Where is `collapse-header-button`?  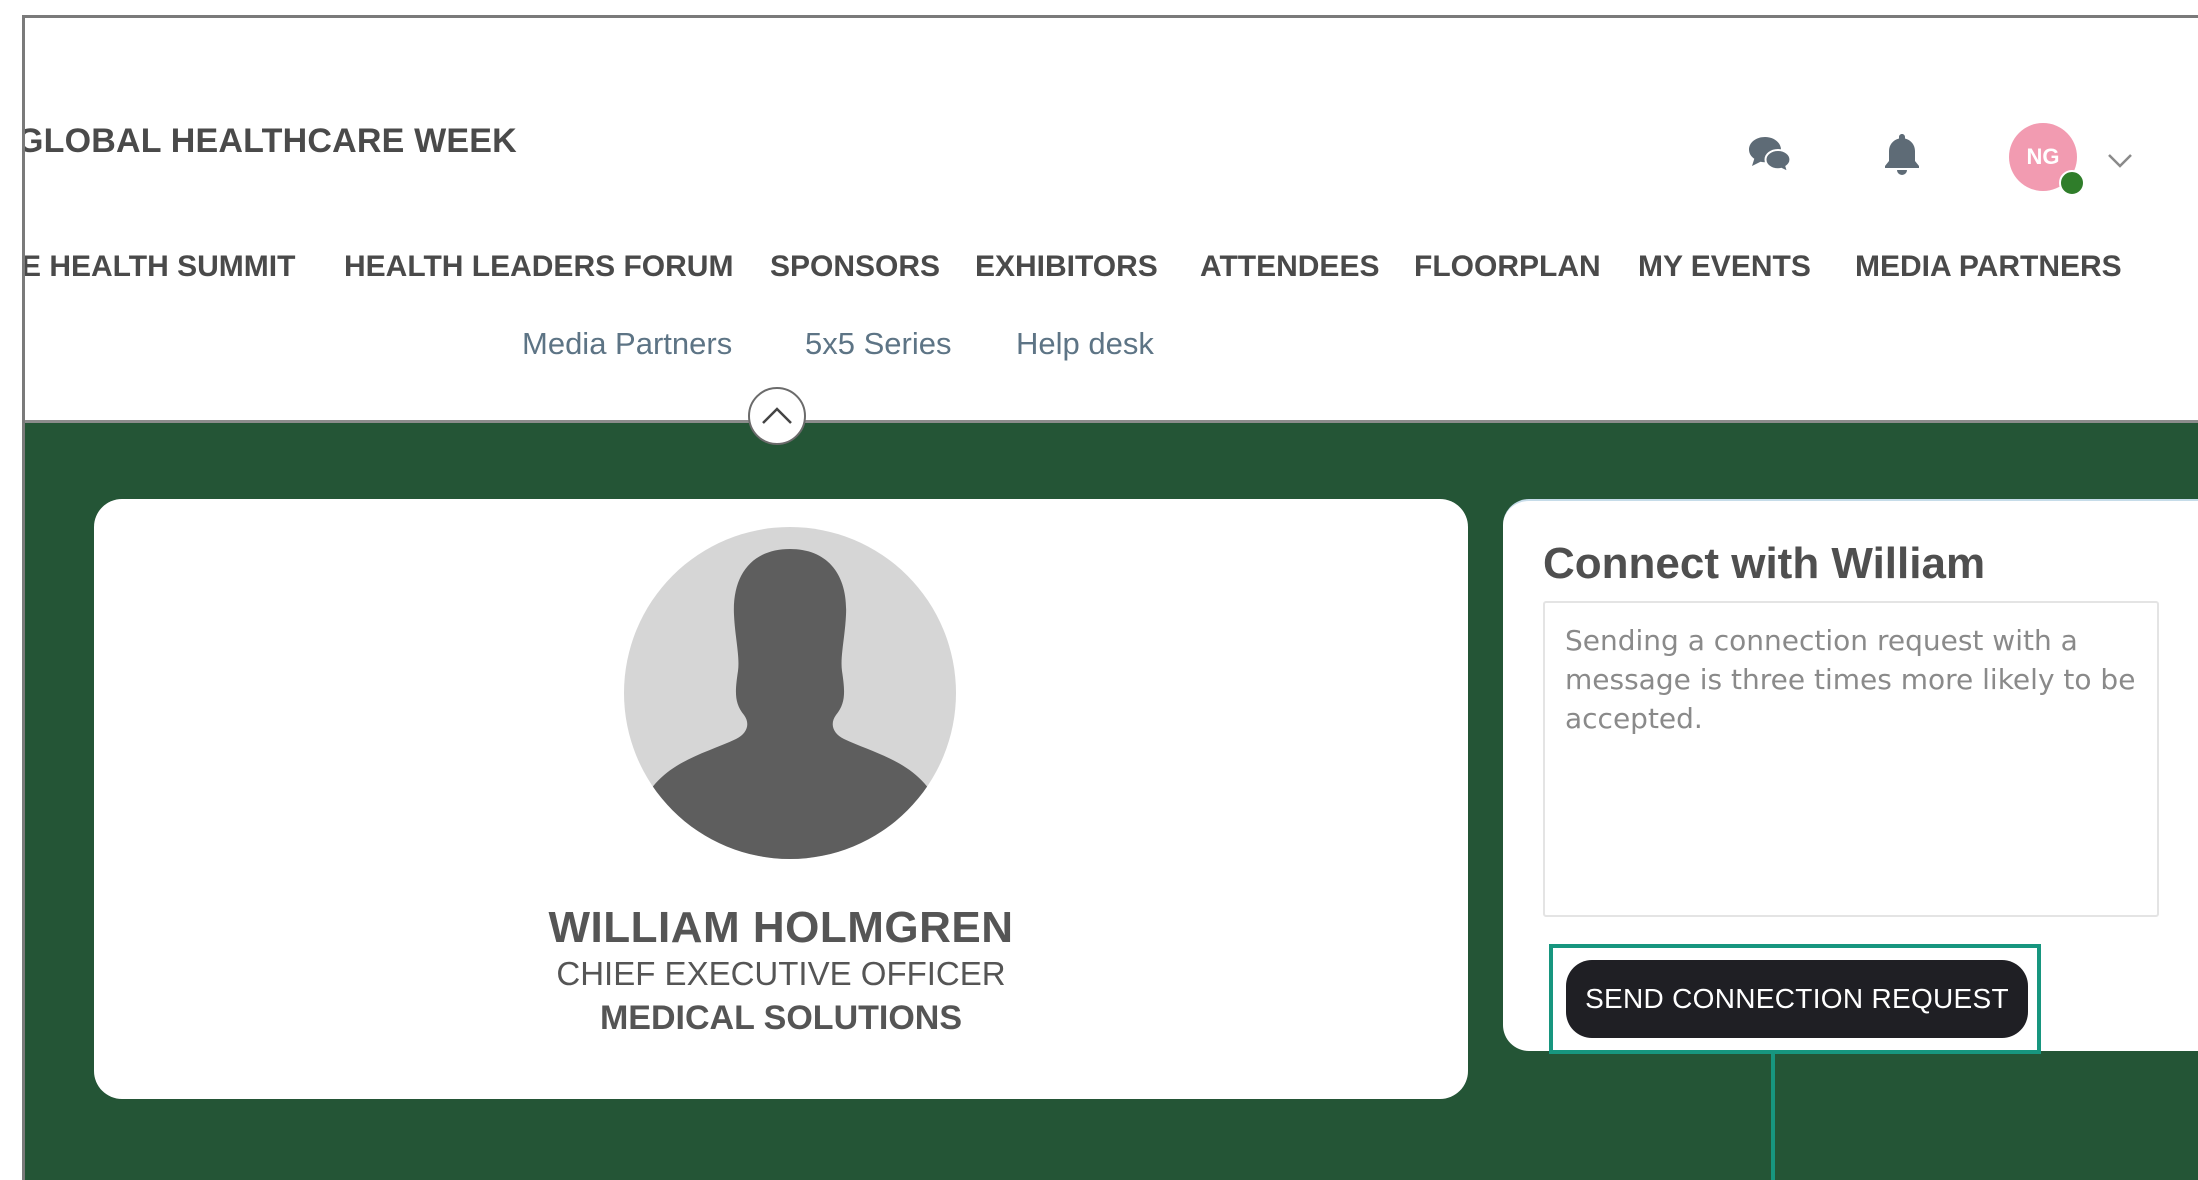
collapse-header-button is located at coordinates (777, 416).